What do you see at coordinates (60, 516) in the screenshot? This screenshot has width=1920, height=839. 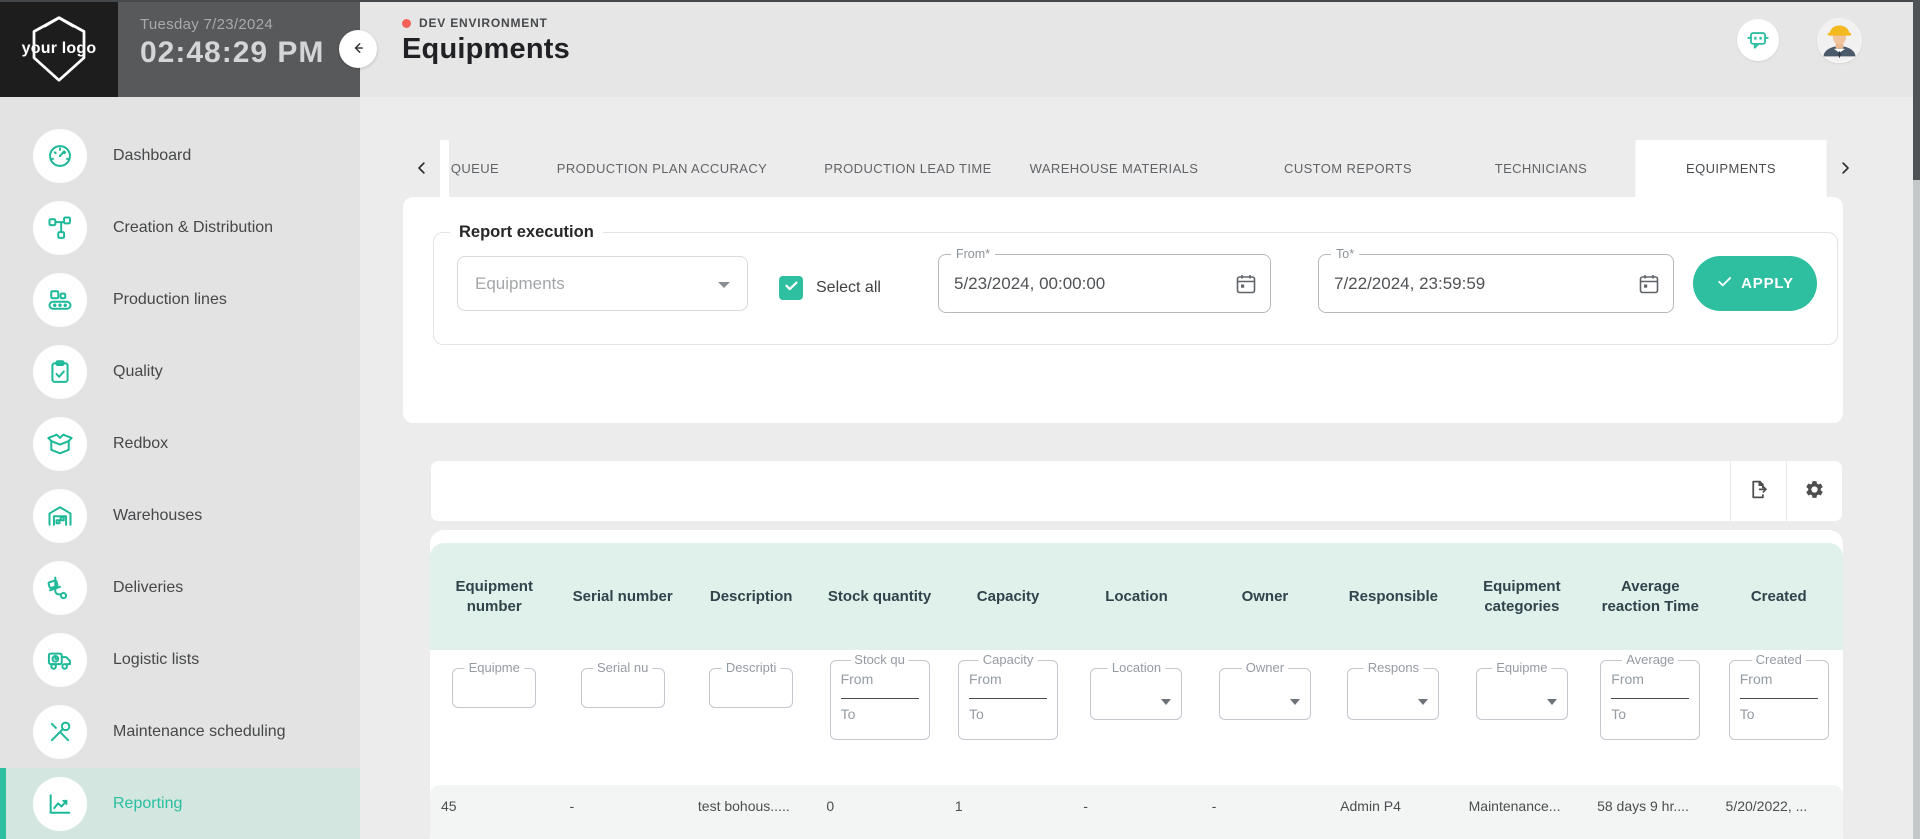 I see `warehouse-icon` at bounding box center [60, 516].